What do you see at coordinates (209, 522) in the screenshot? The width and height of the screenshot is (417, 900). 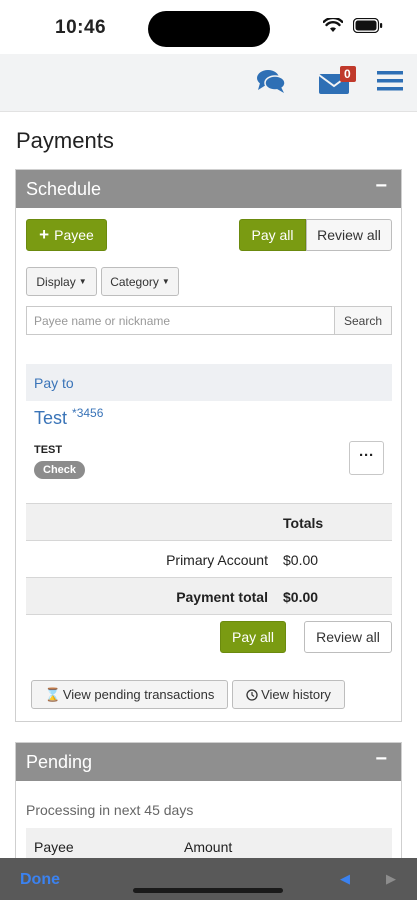 I see `totals-header-row: Totals` at bounding box center [209, 522].